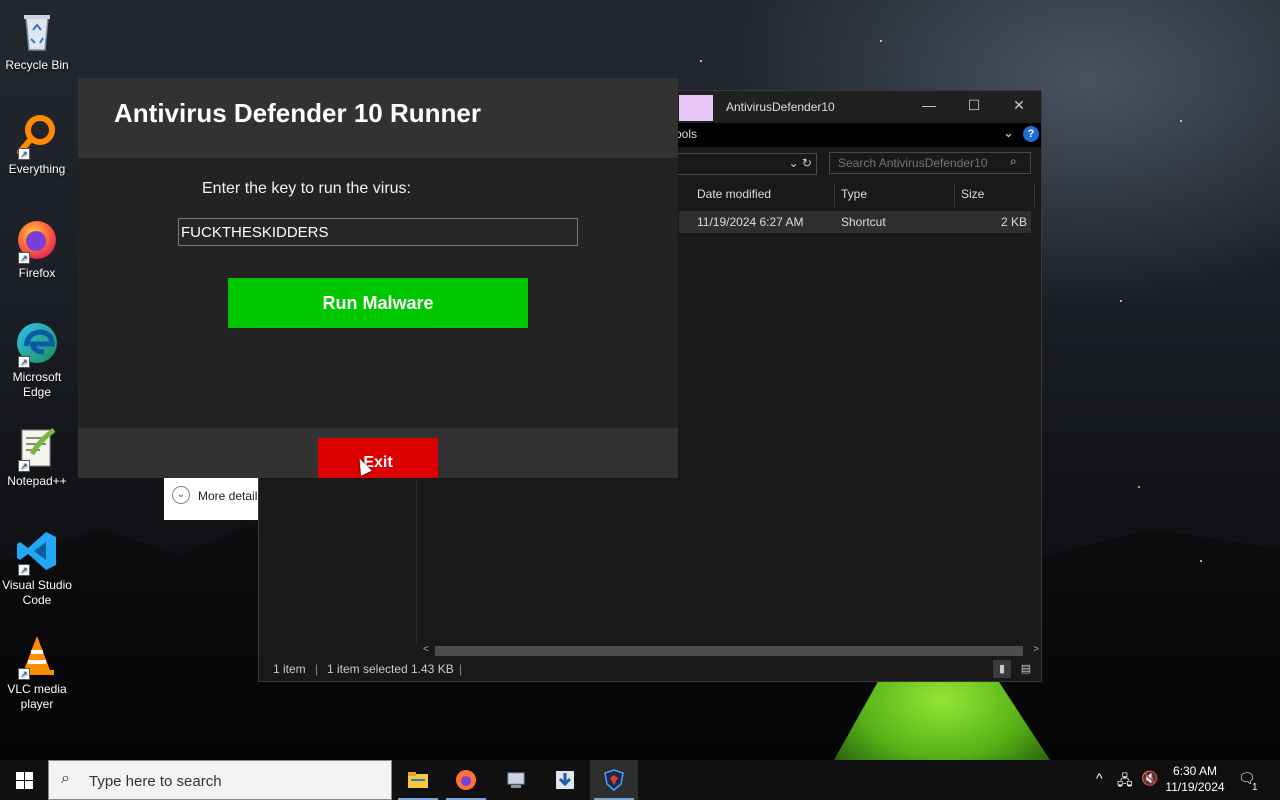 The width and height of the screenshot is (1280, 800). What do you see at coordinates (37, 592) in the screenshot?
I see `desktop-icon-label: Visual Studio Code` at bounding box center [37, 592].